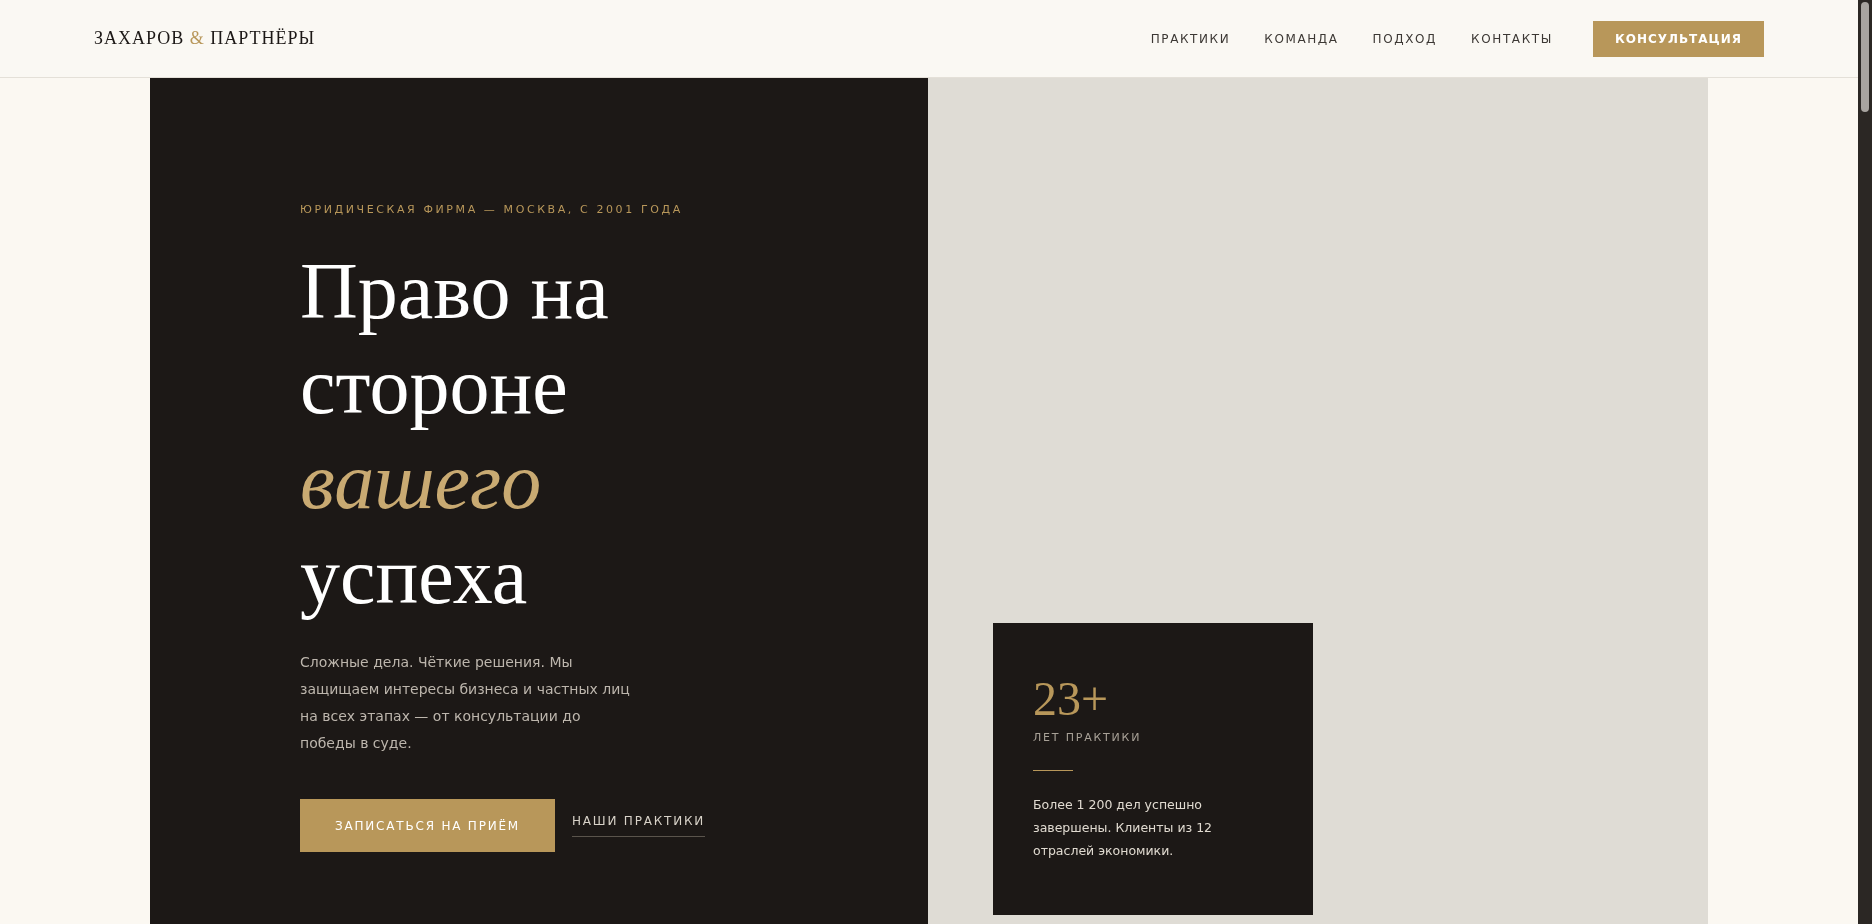 This screenshot has width=1872, height=924. I want to click on nav-link: КОМАНДА, so click(1301, 38).